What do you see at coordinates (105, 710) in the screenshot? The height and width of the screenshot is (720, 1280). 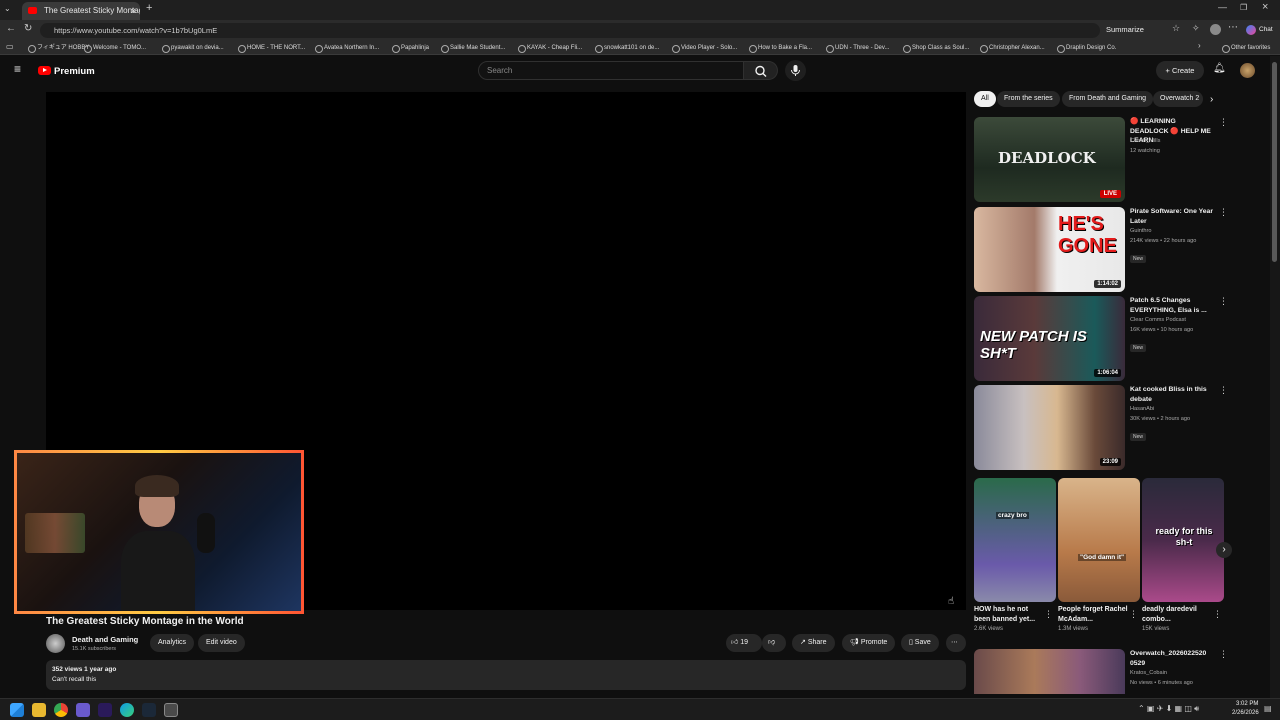 I see `premiere-icon` at bounding box center [105, 710].